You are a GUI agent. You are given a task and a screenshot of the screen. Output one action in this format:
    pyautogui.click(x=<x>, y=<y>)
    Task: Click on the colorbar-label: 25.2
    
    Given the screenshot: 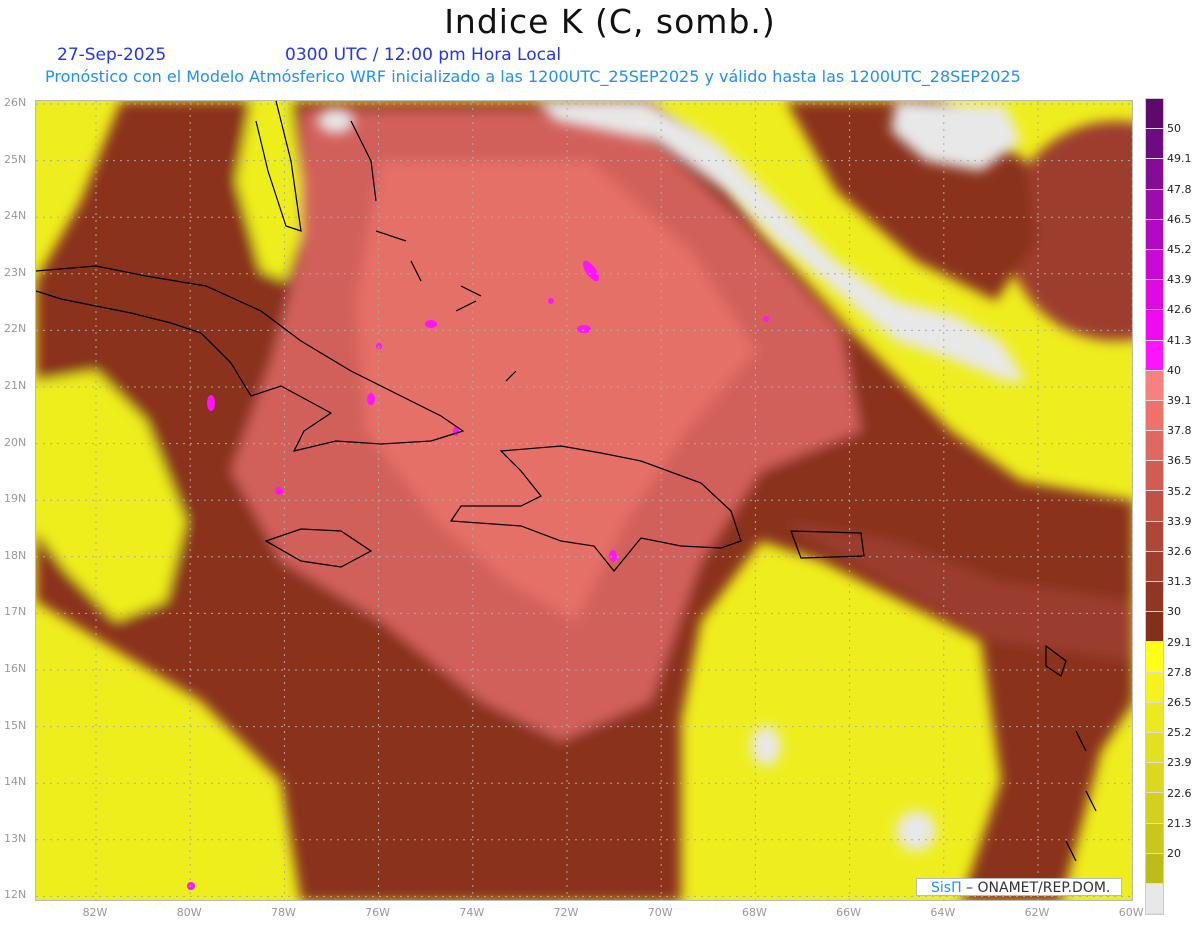 What is the action you would take?
    pyautogui.click(x=1179, y=733)
    